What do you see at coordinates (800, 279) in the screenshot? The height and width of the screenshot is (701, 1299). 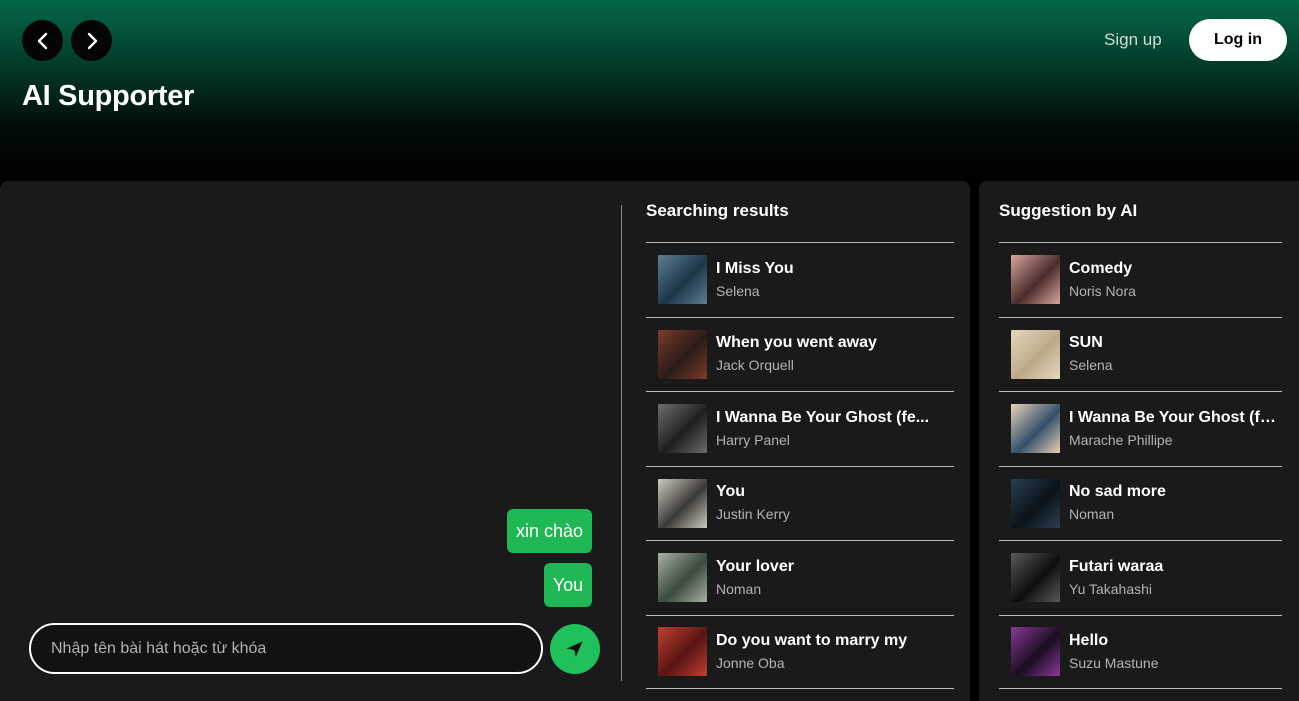 I see `search-result-item: I Miss You Selena` at bounding box center [800, 279].